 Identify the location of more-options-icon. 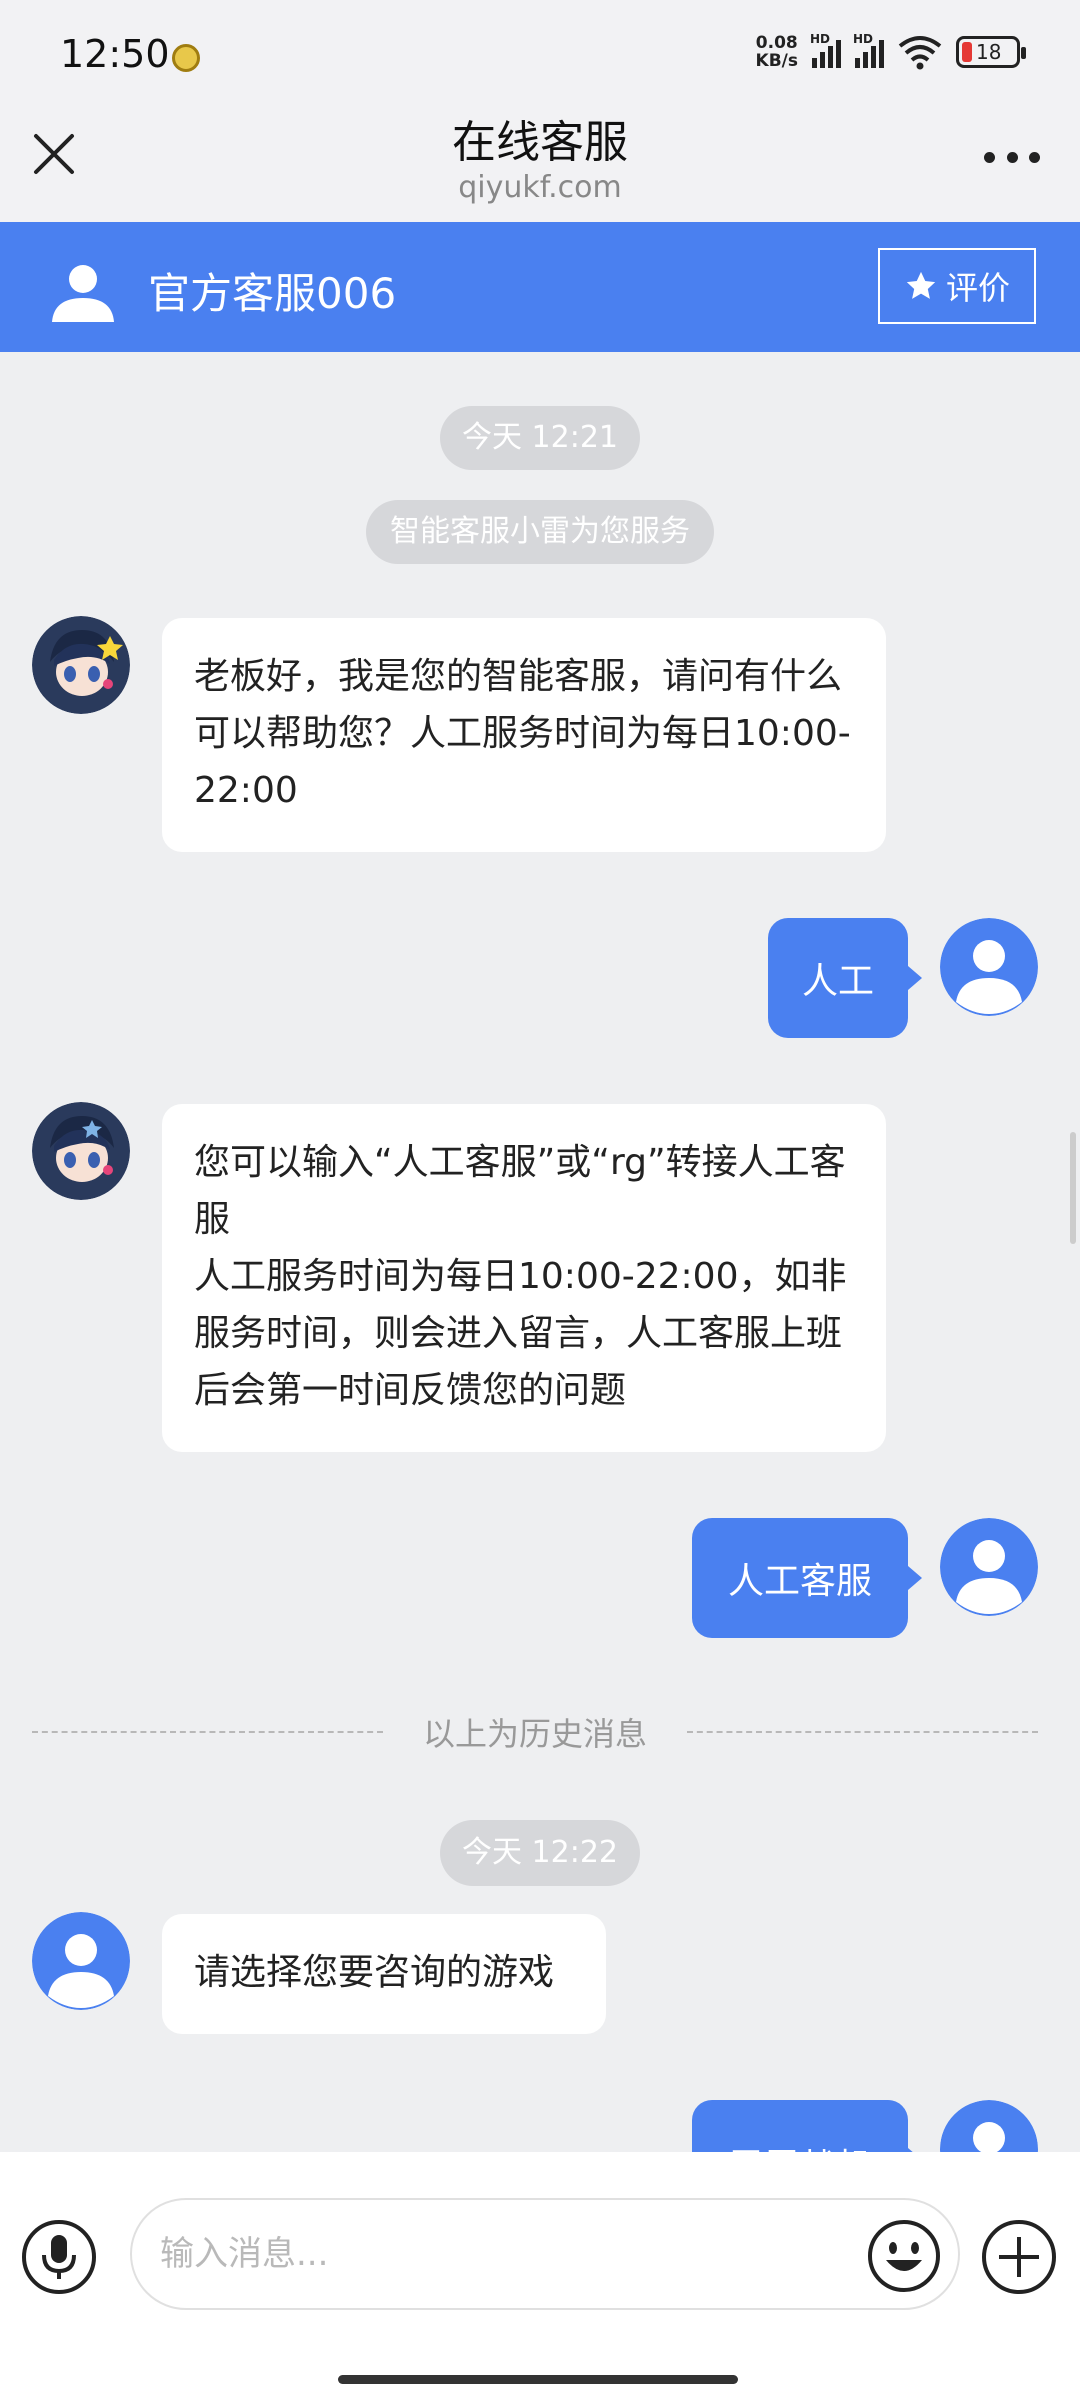
(1012, 157).